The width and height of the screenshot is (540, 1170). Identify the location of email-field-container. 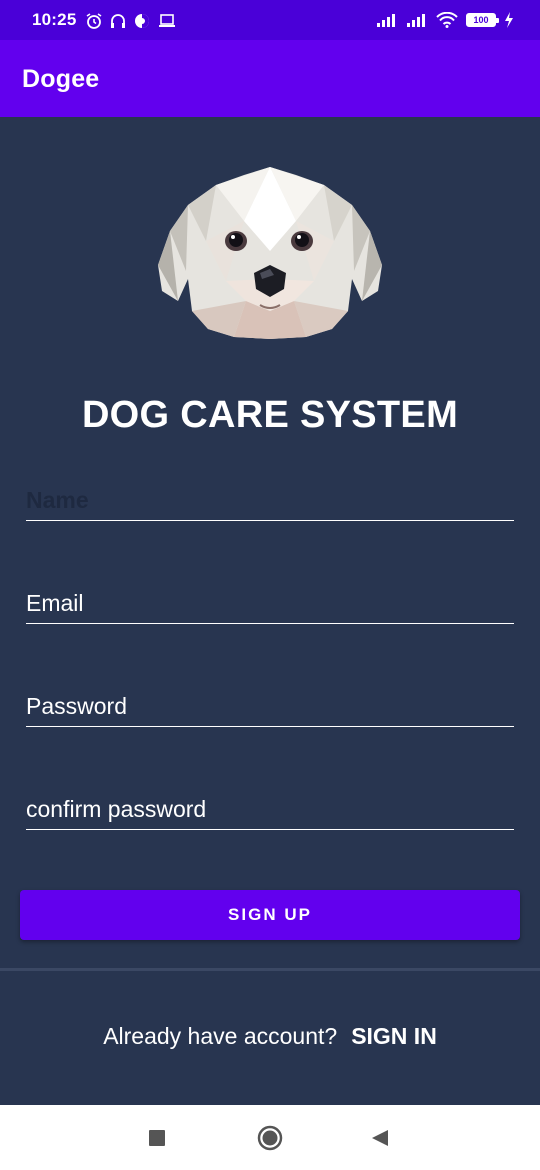
(270, 602).